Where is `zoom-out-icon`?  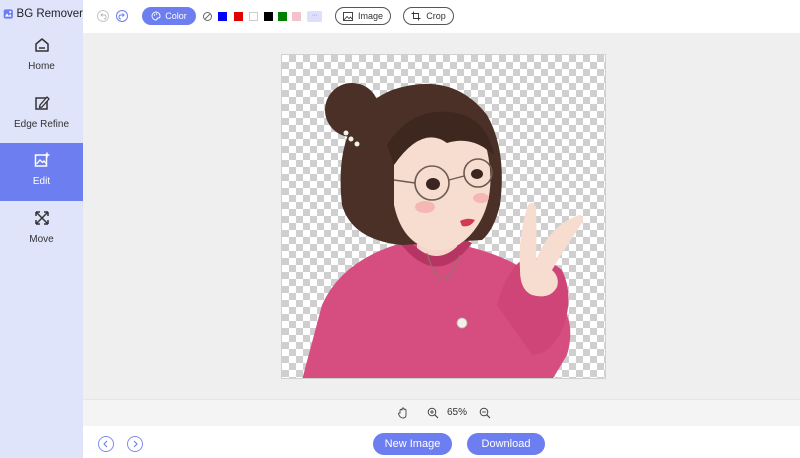
zoom-out-icon is located at coordinates (485, 413).